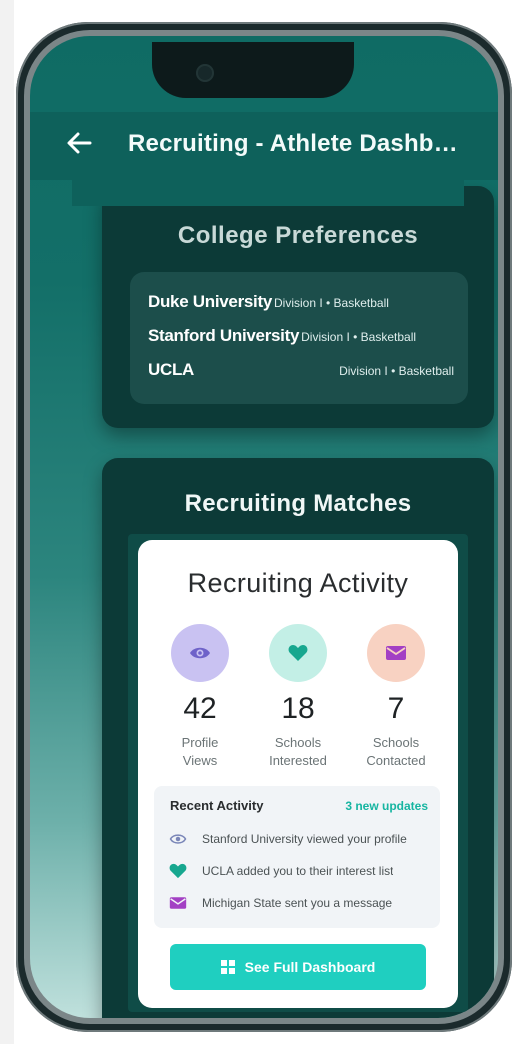 The image size is (520, 1044). I want to click on recent-activity-heading: Recent Activity, so click(217, 805).